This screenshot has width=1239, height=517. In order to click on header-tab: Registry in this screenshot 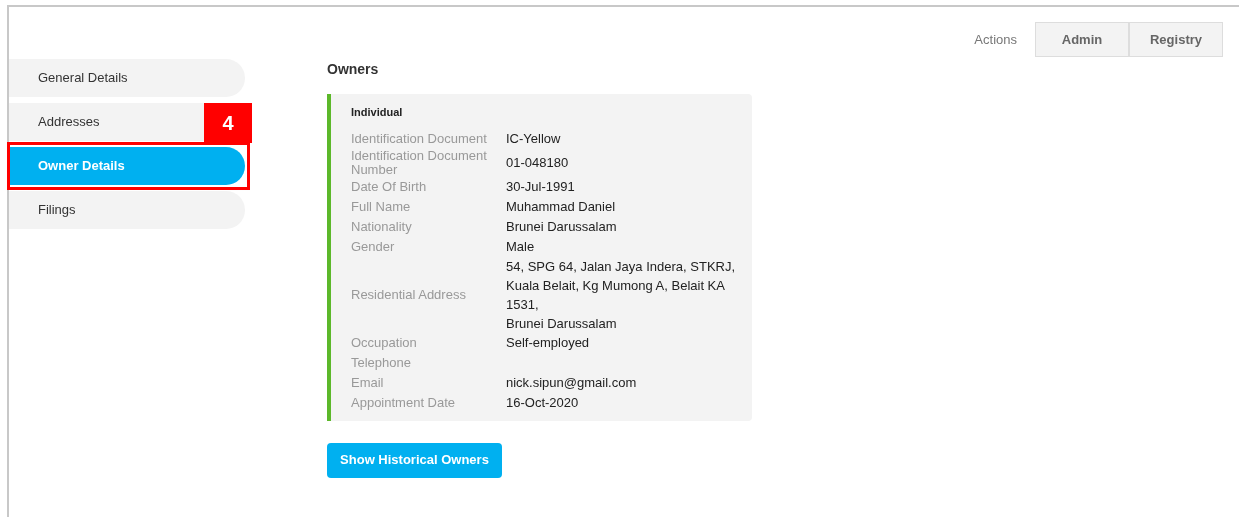, I will do `click(1176, 39)`.